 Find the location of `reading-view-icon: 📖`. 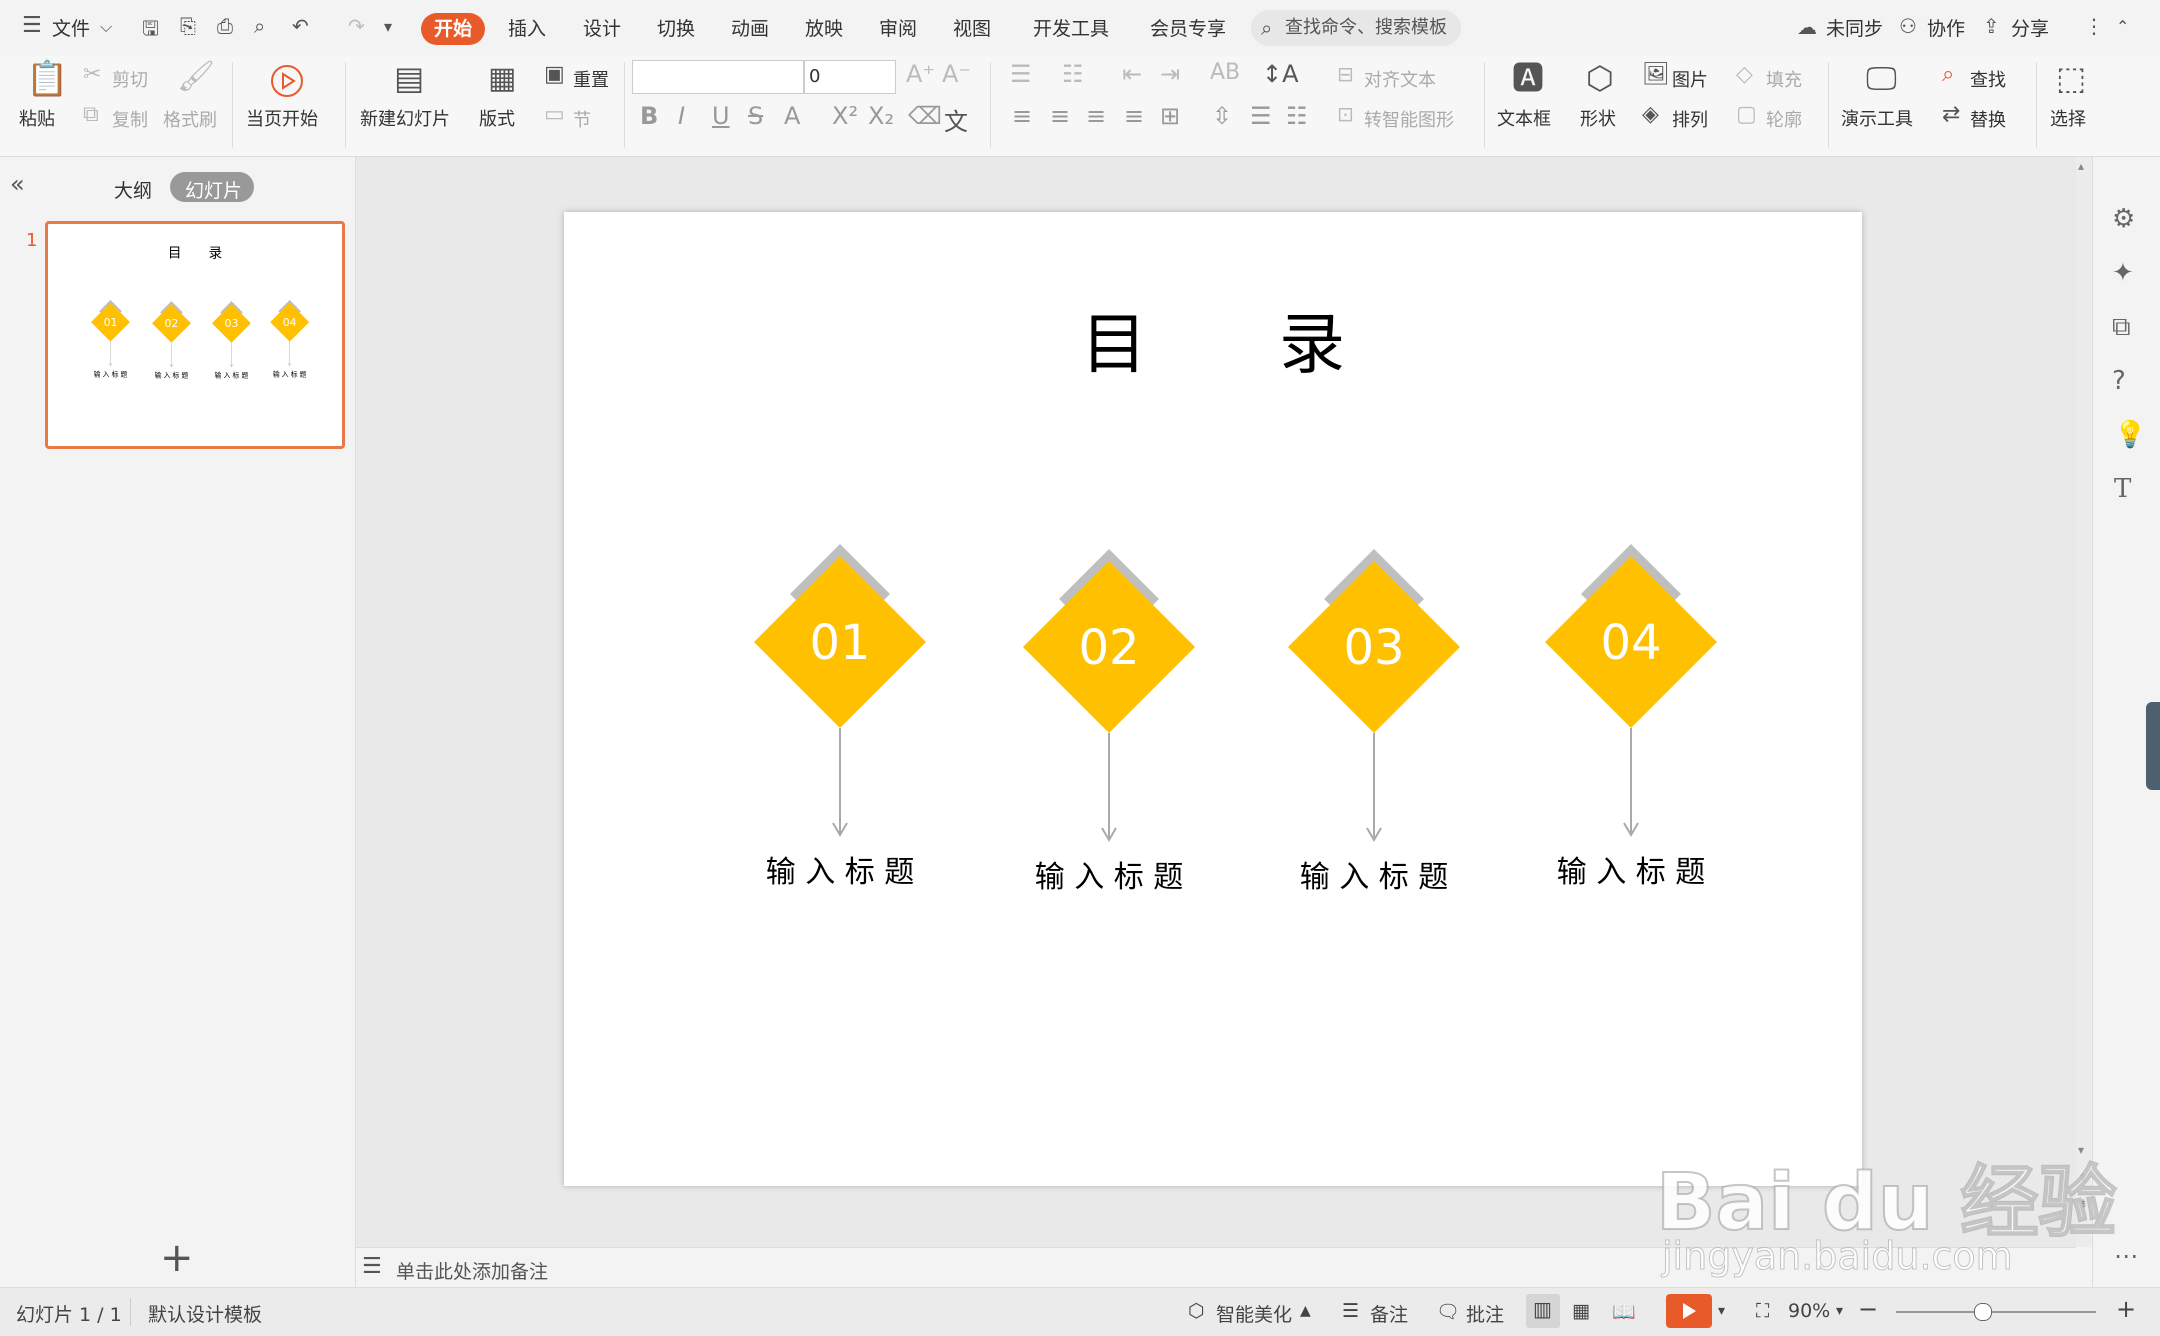

reading-view-icon: 📖 is located at coordinates (1624, 1311).